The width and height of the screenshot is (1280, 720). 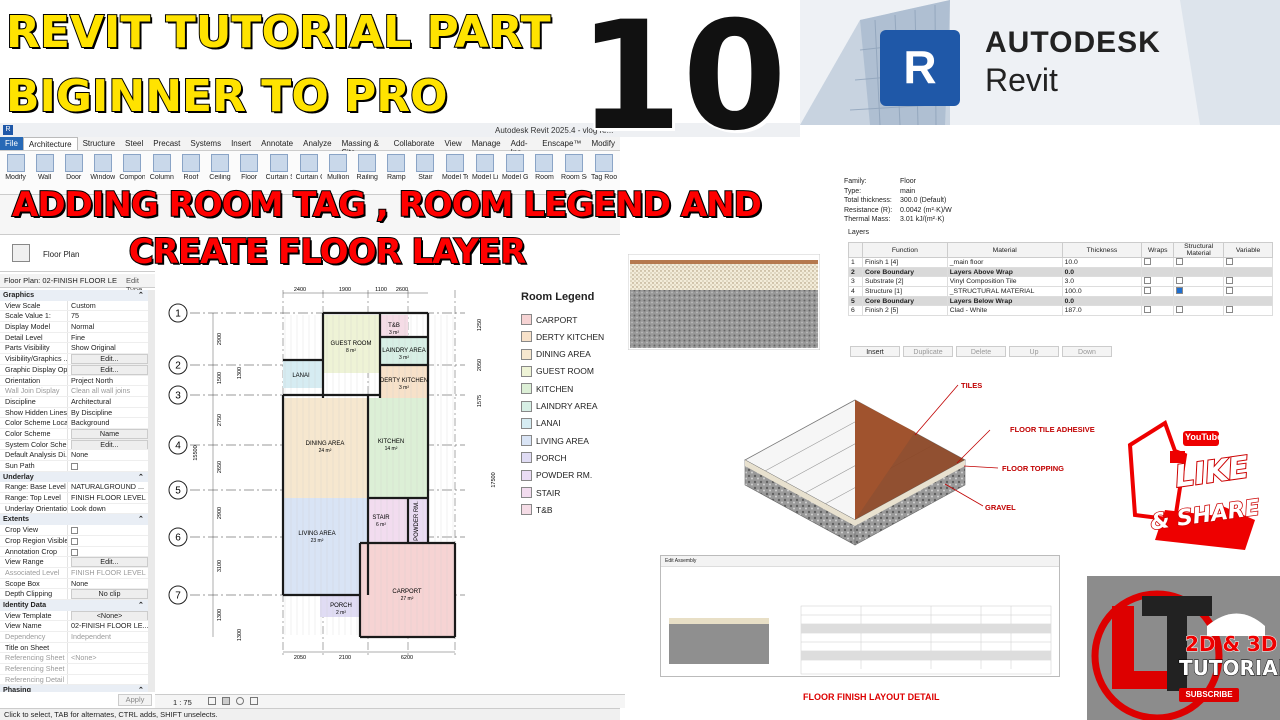 I want to click on tab-insert: Insert, so click(x=241, y=143).